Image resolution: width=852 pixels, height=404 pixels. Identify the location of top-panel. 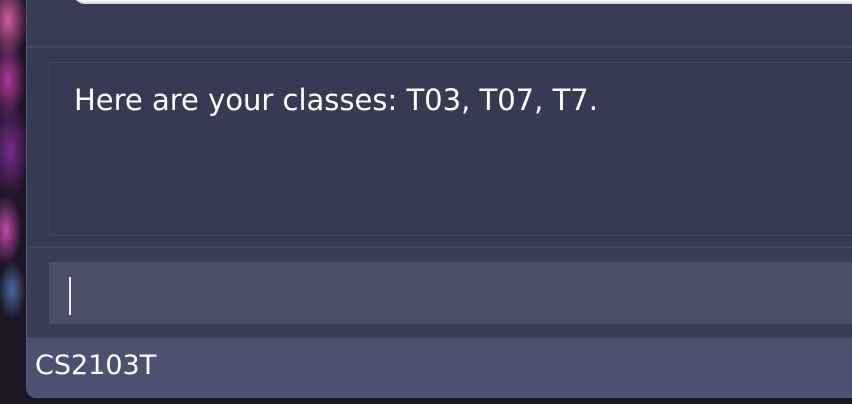
(439, 24).